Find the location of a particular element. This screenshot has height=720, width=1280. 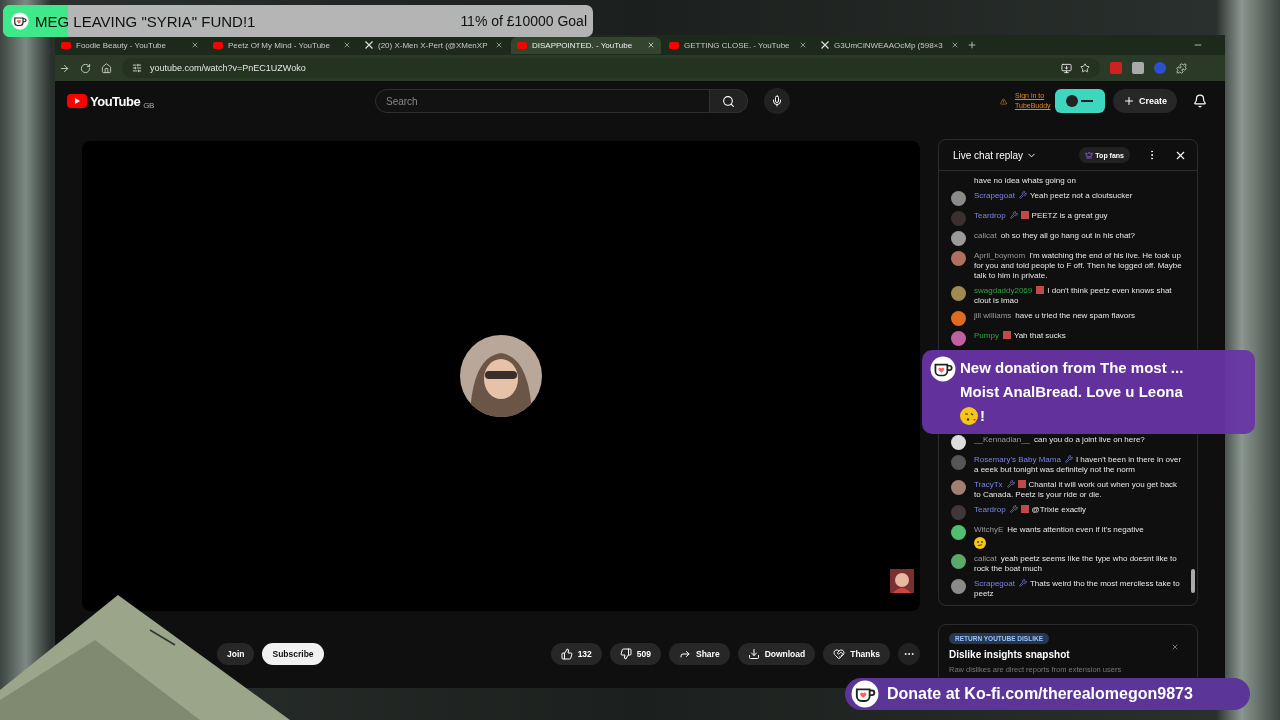

extension-icon is located at coordinates (1138, 68).